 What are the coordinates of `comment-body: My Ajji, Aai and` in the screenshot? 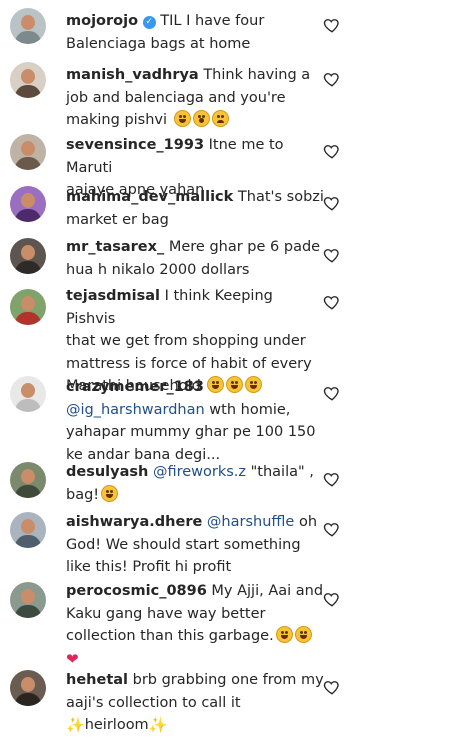 It's located at (267, 591).